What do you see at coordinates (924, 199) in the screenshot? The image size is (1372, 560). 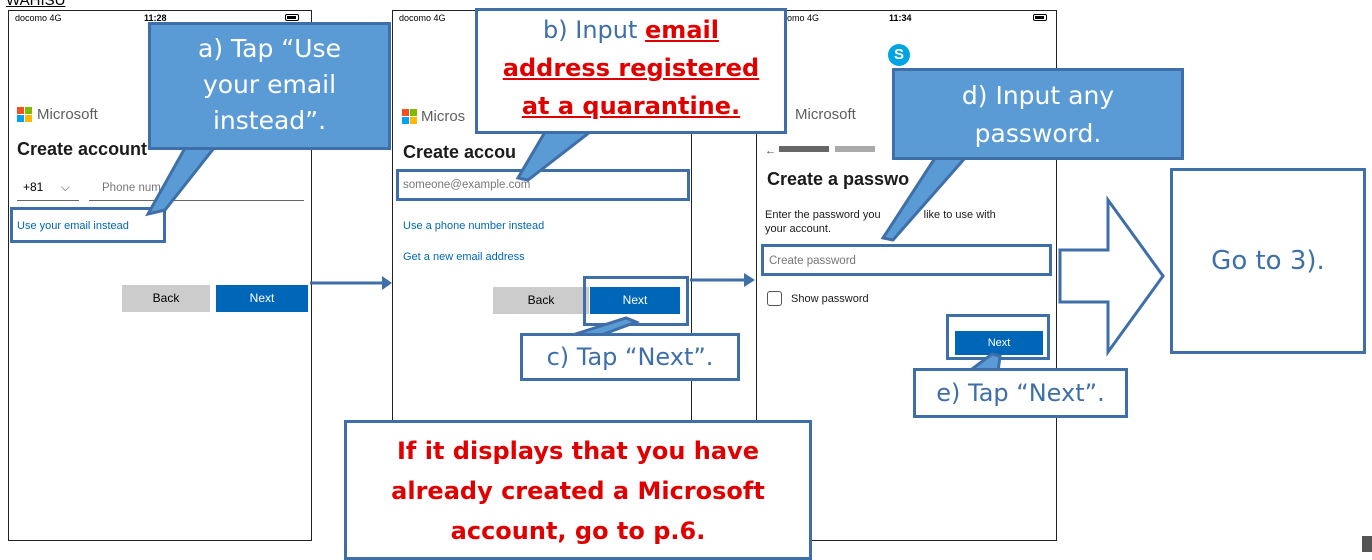 I see `tail-d` at bounding box center [924, 199].